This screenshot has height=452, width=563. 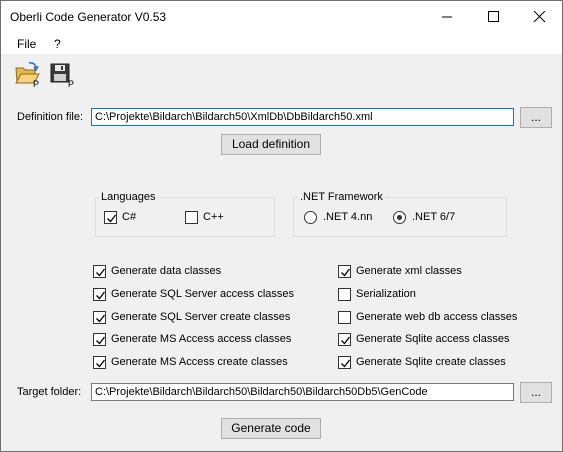 I want to click on maximize-icon, so click(x=493, y=16).